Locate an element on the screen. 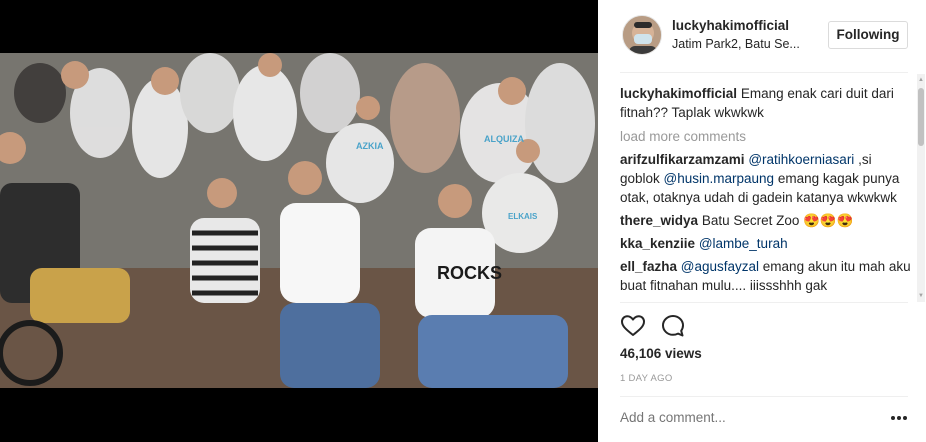  caption-username: luckyhakimofficial is located at coordinates (678, 93).